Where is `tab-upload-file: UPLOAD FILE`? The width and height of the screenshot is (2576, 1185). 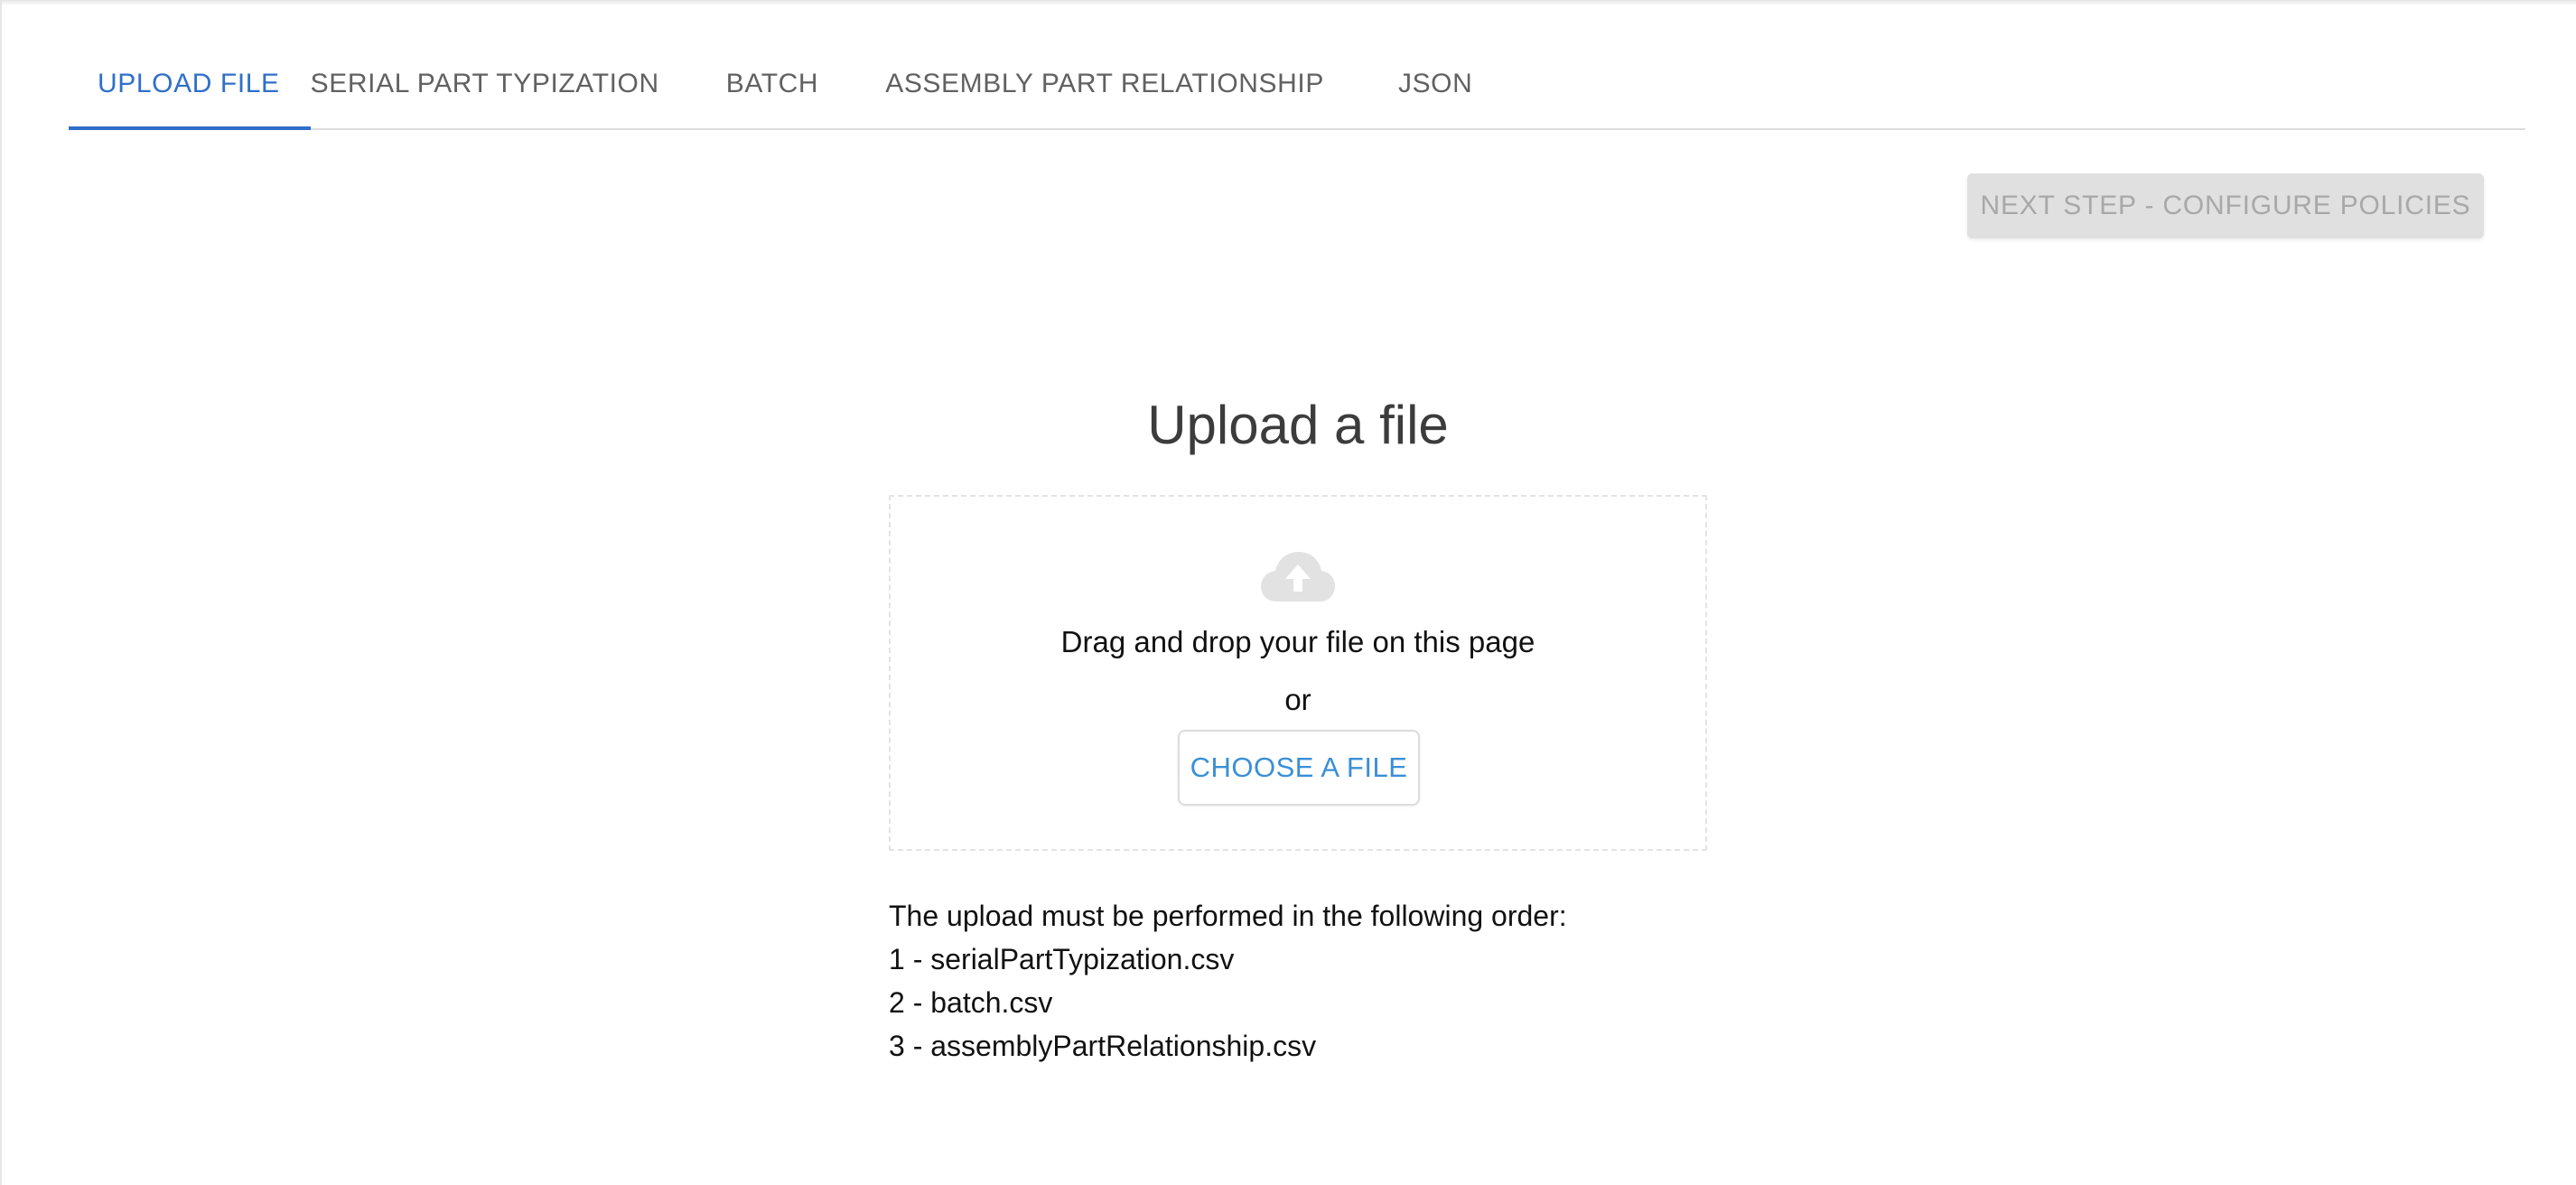
tab-upload-file: UPLOAD FILE is located at coordinates (190, 90).